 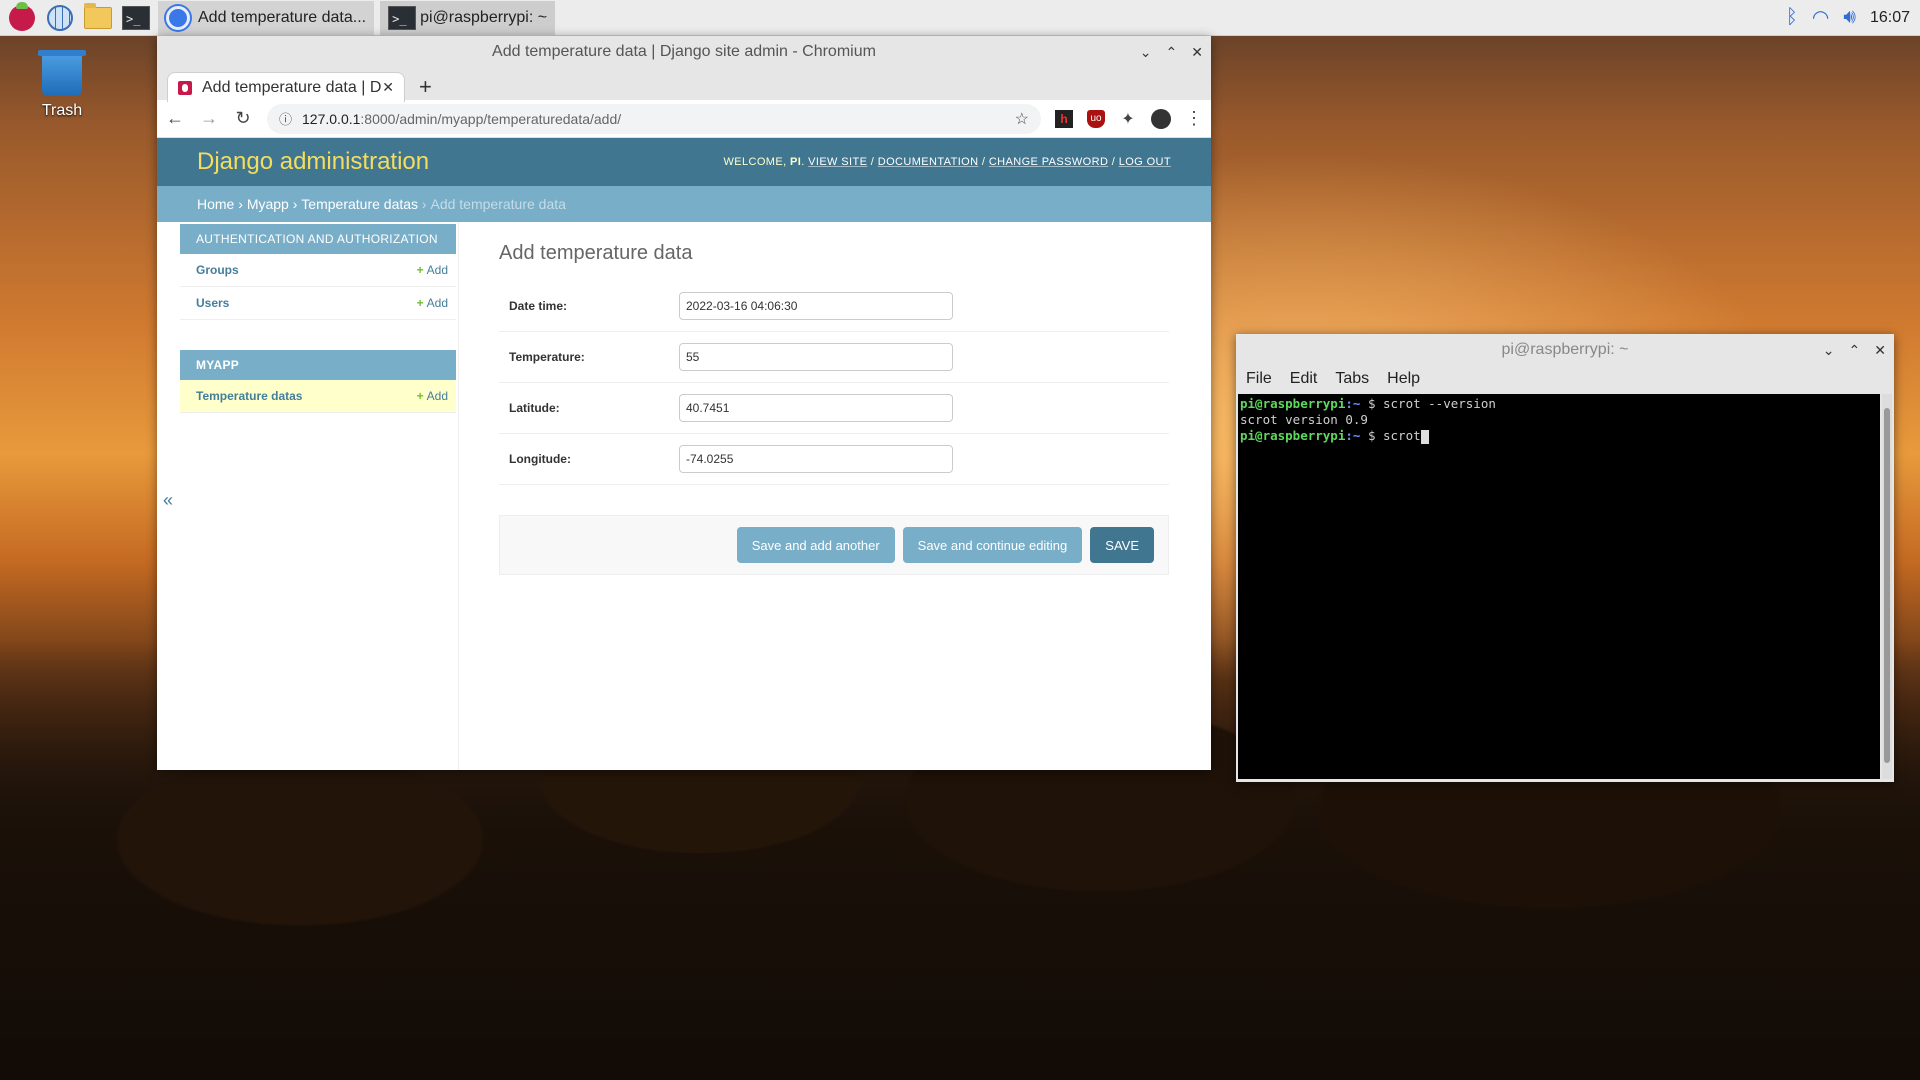 What do you see at coordinates (816, 306) in the screenshot?
I see `date-time-field` at bounding box center [816, 306].